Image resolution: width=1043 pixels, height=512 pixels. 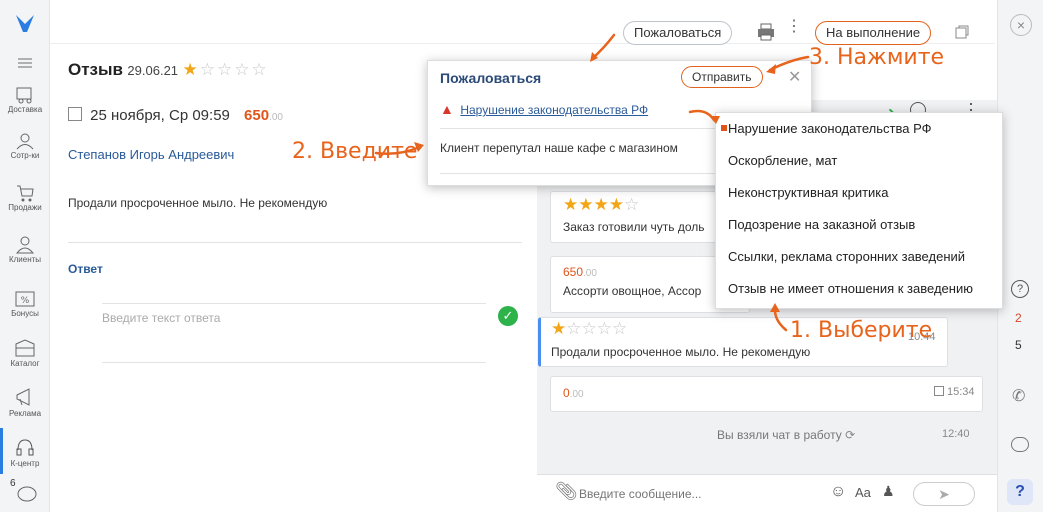 What do you see at coordinates (702, 115) in the screenshot?
I see `arrow-dropdown` at bounding box center [702, 115].